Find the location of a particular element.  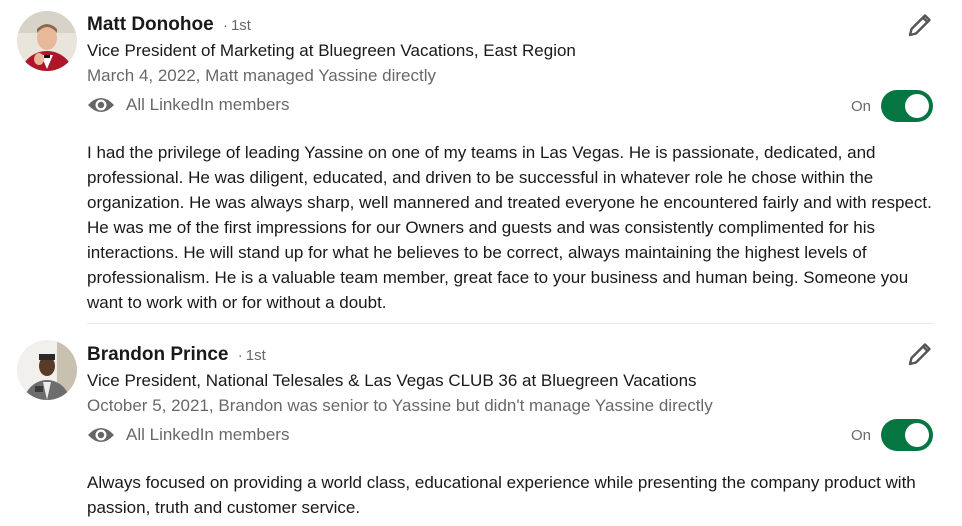

visibility-toggle-wrap: On is located at coordinates (892, 435).